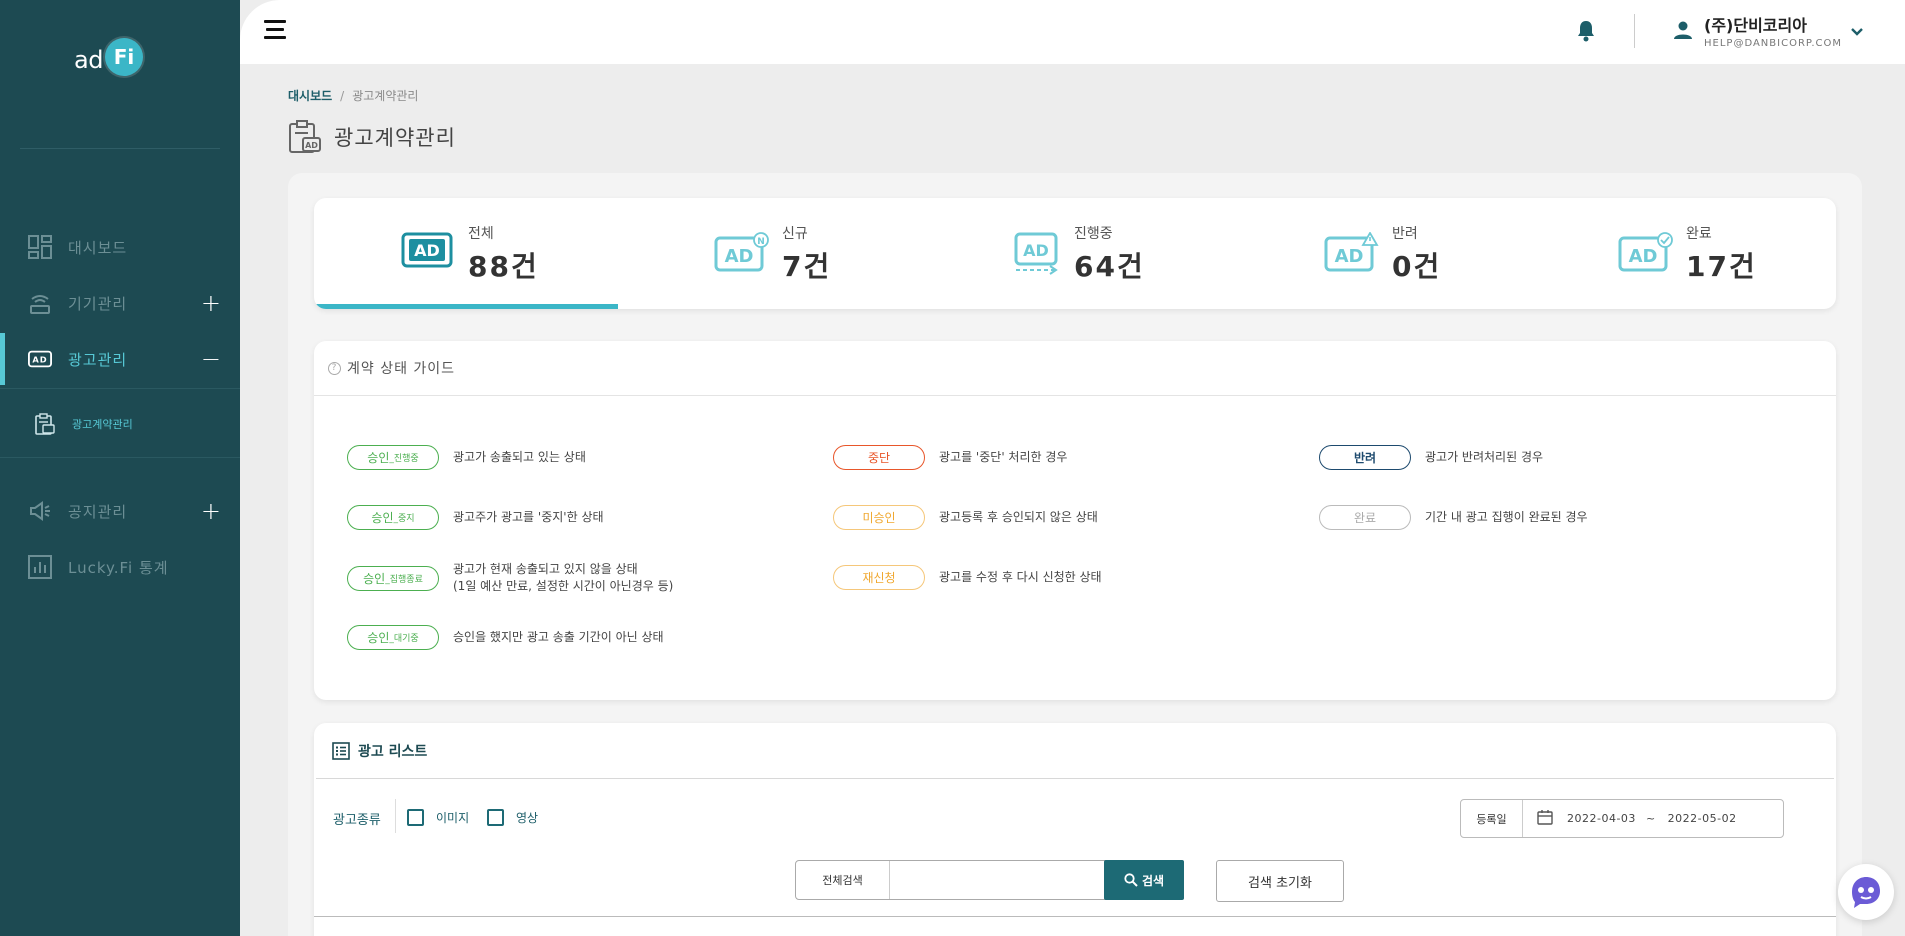 The image size is (1905, 936). Describe the element at coordinates (1280, 881) in the screenshot. I see `reset-search-button: 검색 초기화` at that location.